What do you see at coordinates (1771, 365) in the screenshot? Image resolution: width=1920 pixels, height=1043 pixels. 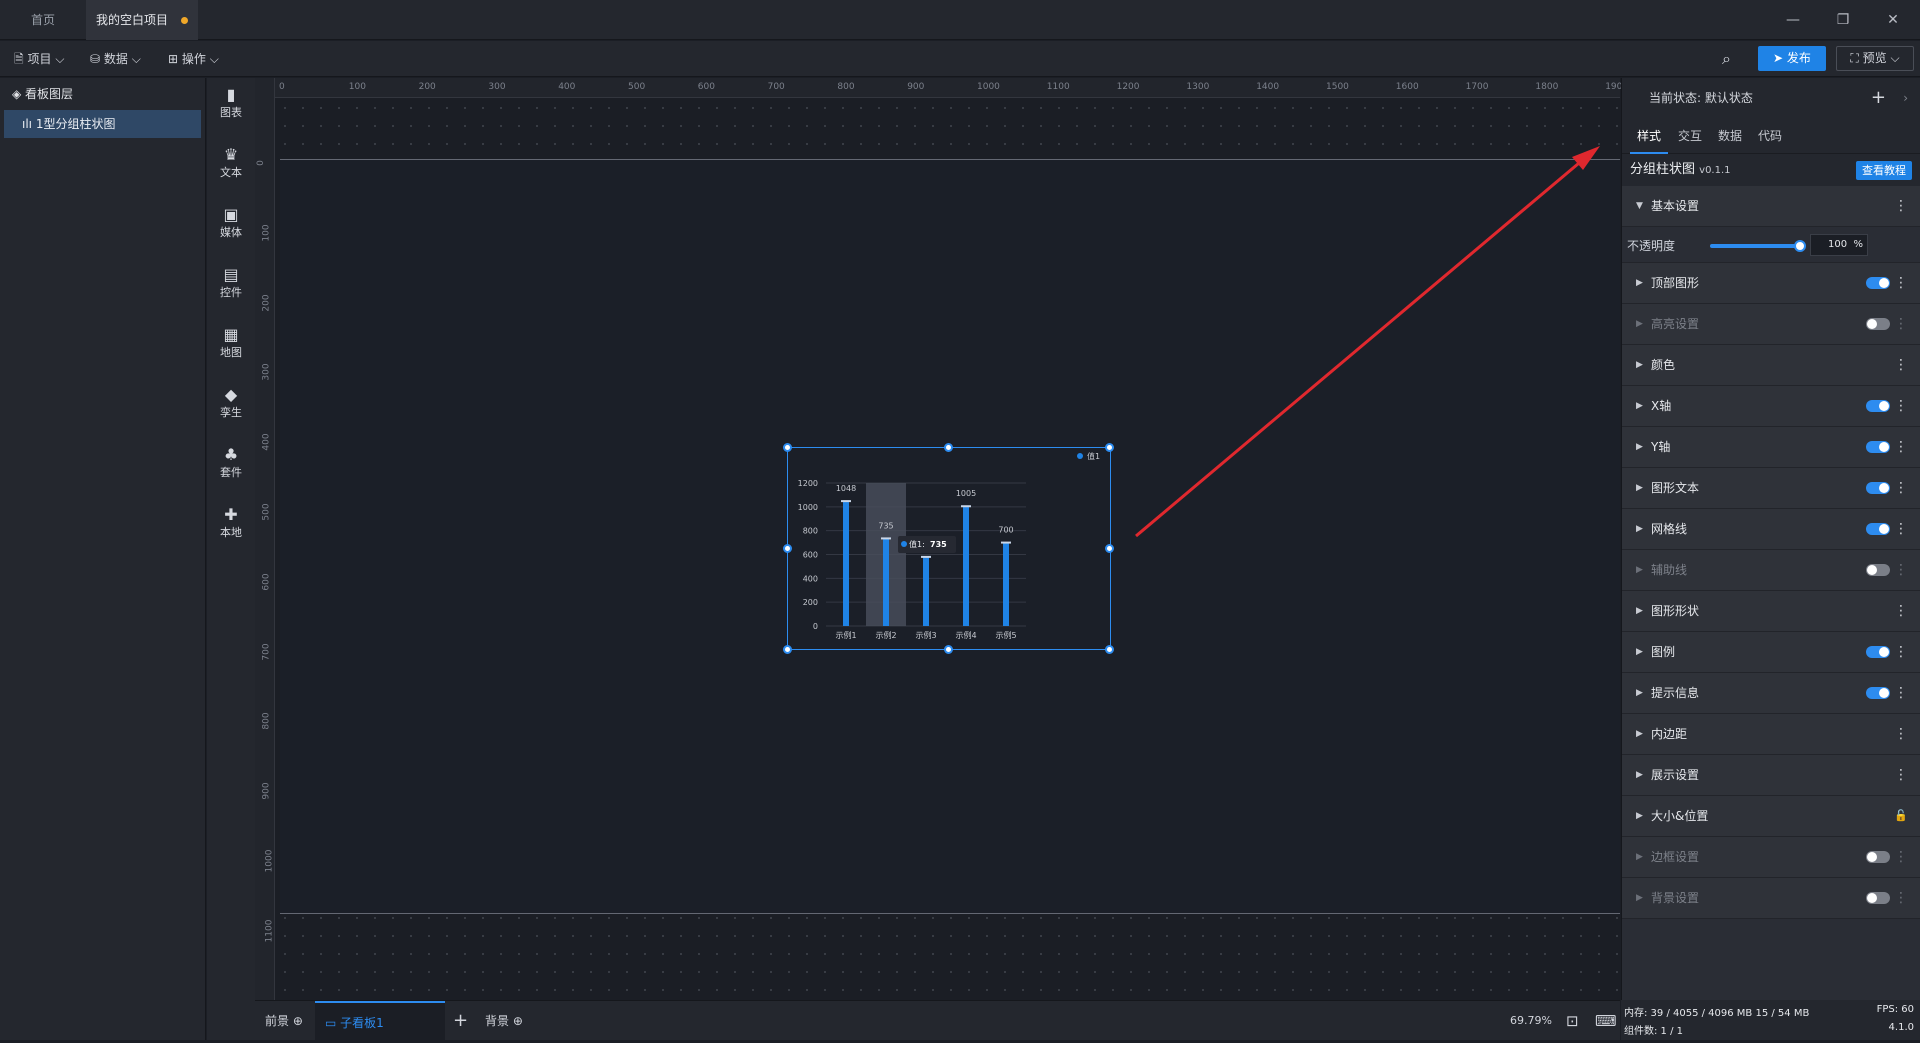 I see `section-2: ▶ 颜色 ⋮` at bounding box center [1771, 365].